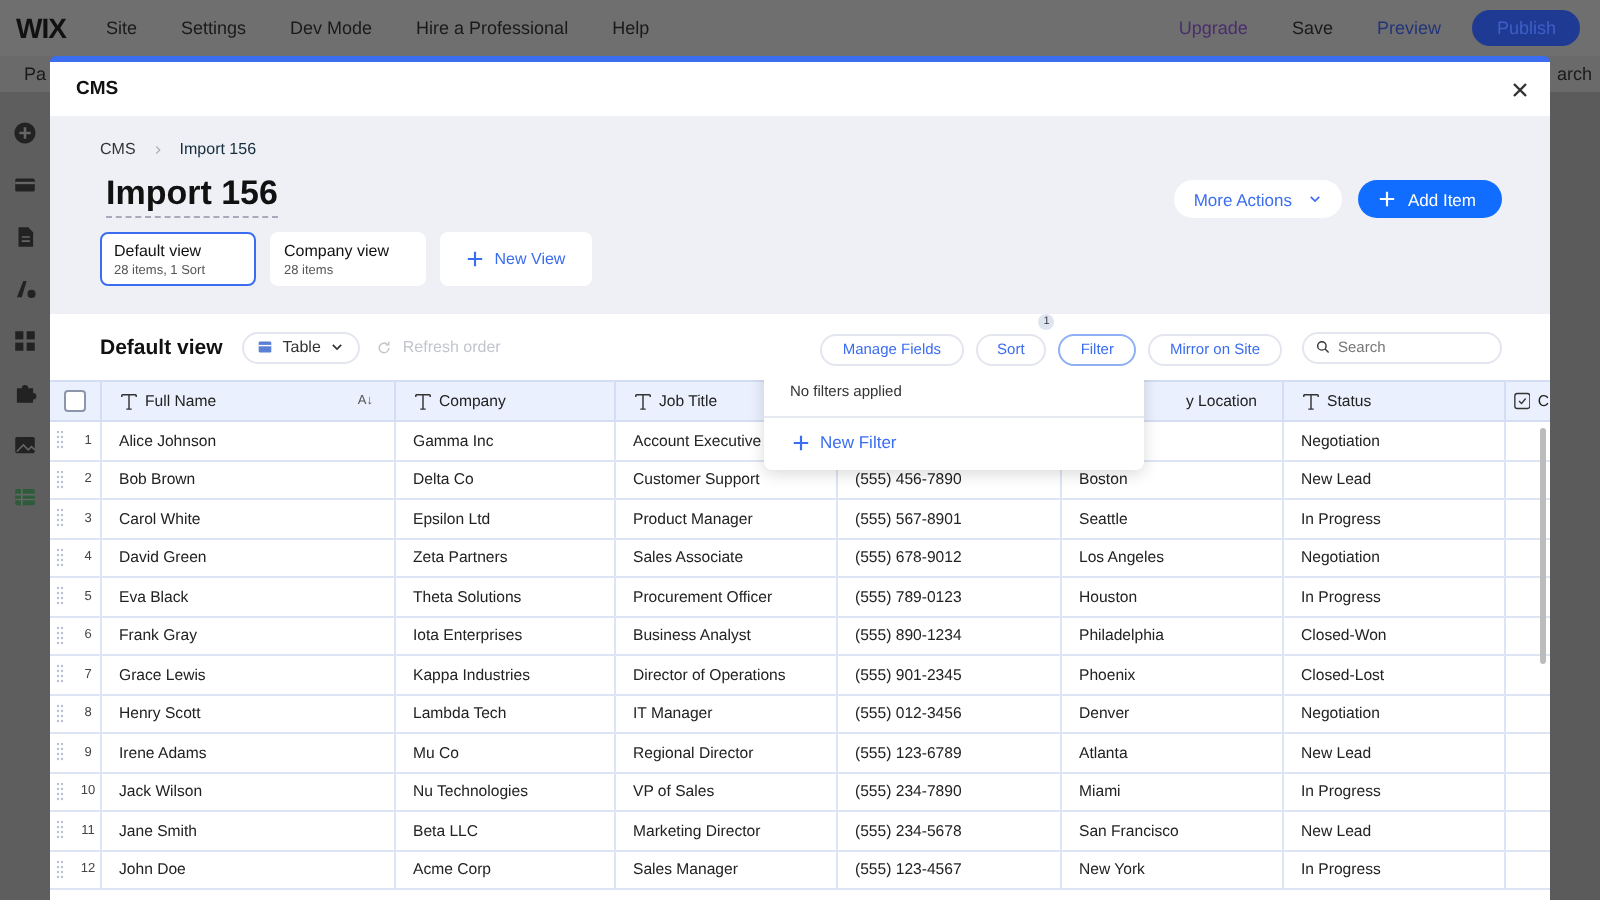  What do you see at coordinates (844, 444) in the screenshot?
I see `new-filter-button: New Filter` at bounding box center [844, 444].